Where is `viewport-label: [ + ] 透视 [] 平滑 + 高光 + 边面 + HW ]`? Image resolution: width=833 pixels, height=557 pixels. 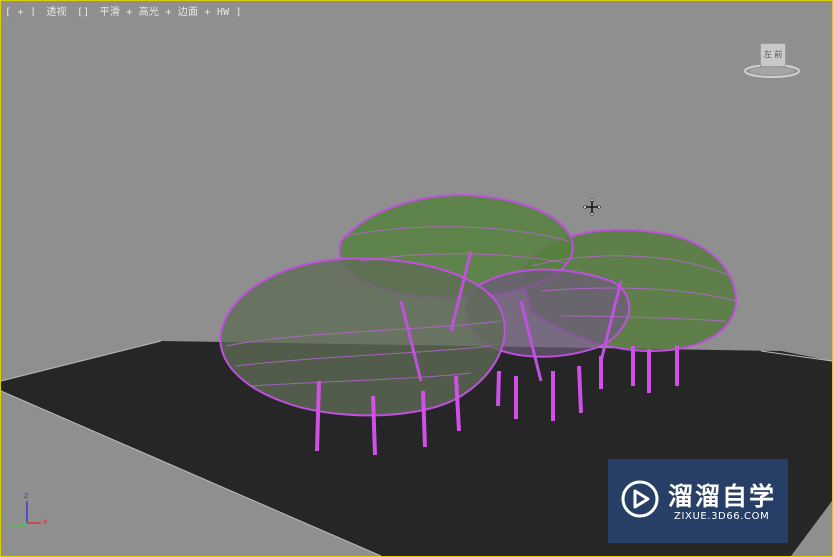 viewport-label: [ + ] 透视 [] 平滑 + 高光 + 边面 + HW ] is located at coordinates (125, 10).